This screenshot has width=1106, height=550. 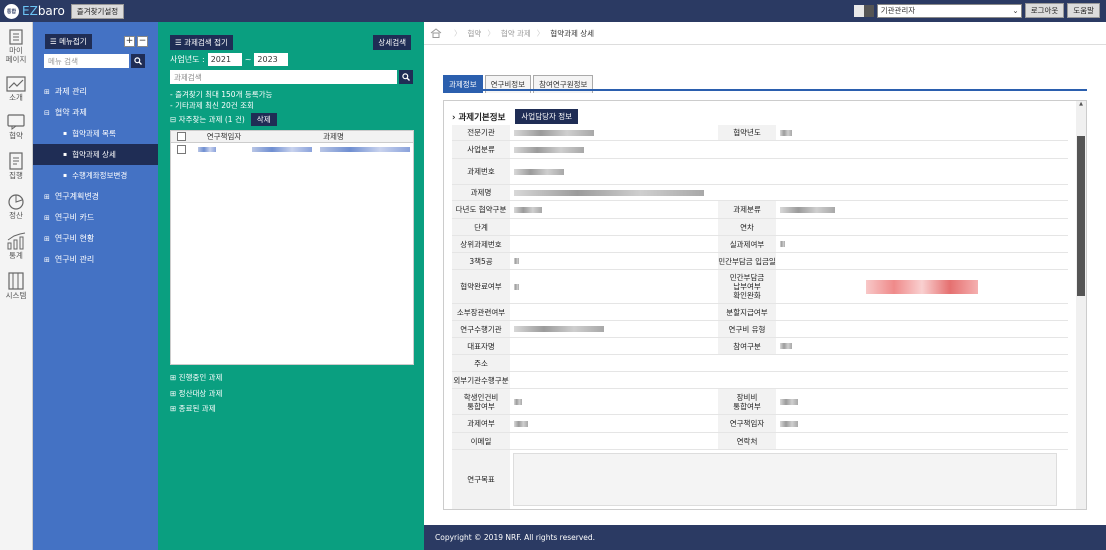 What do you see at coordinates (68, 41) in the screenshot?
I see `menu-collapse-button: ☰ 메뉴접기` at bounding box center [68, 41].